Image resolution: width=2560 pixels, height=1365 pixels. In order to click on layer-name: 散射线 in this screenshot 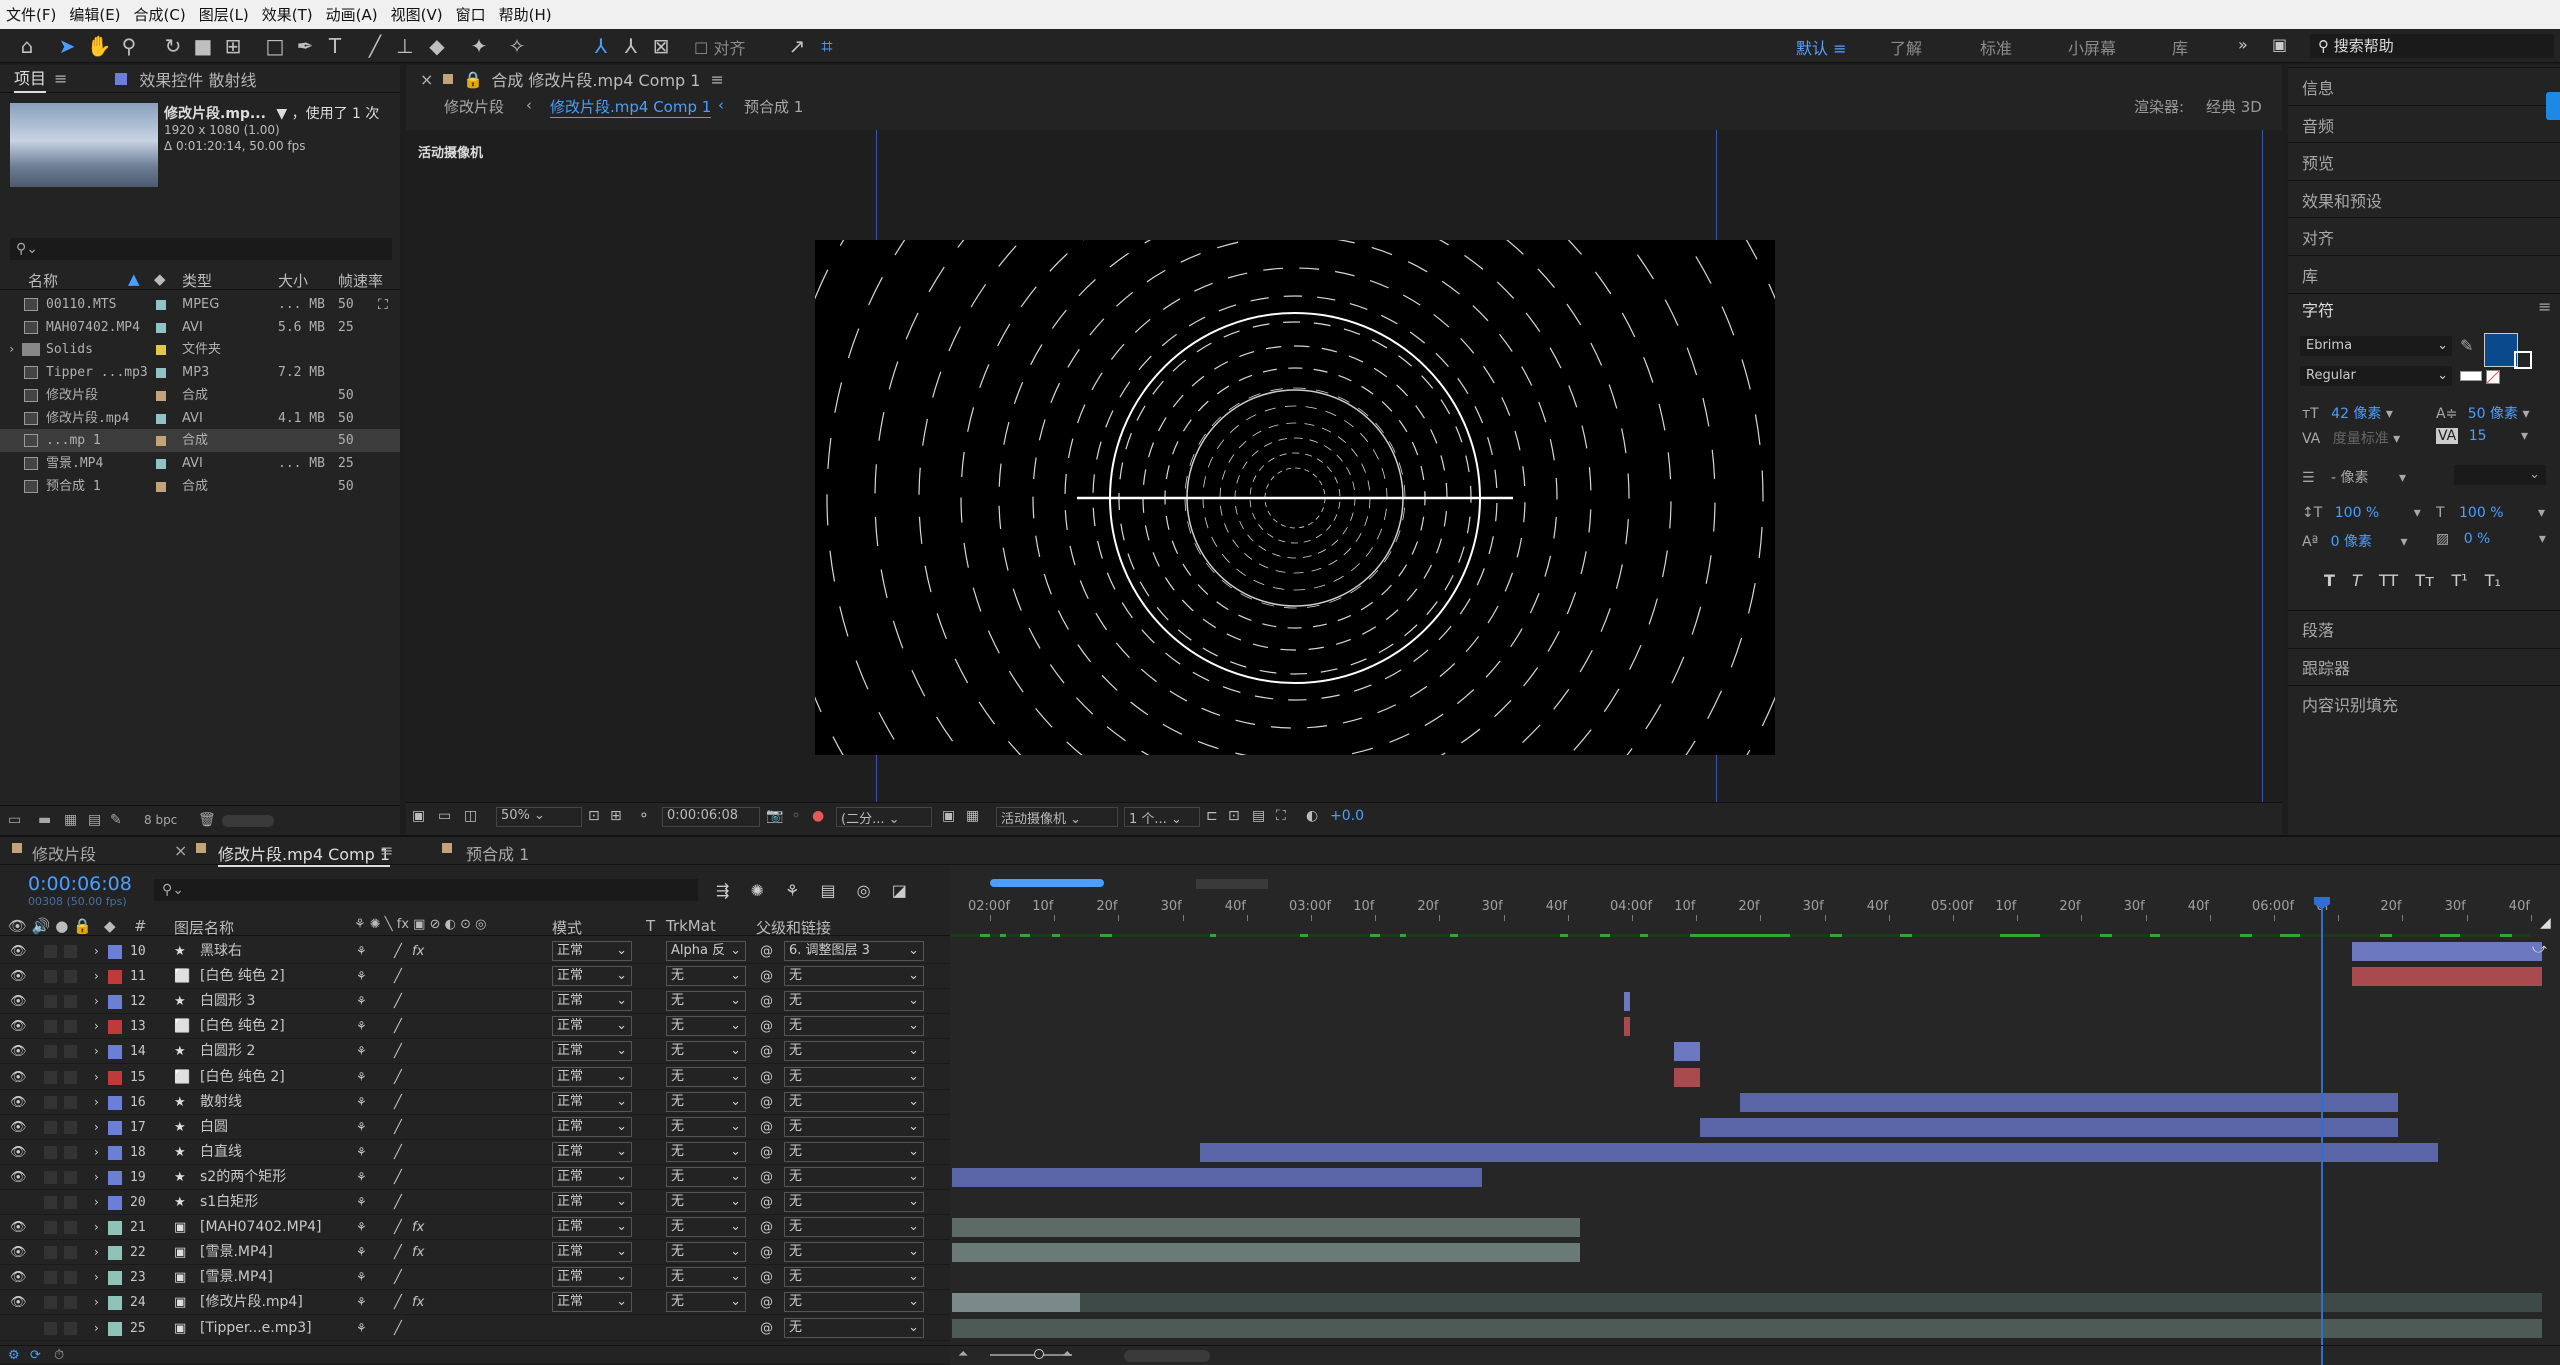, I will do `click(221, 1102)`.